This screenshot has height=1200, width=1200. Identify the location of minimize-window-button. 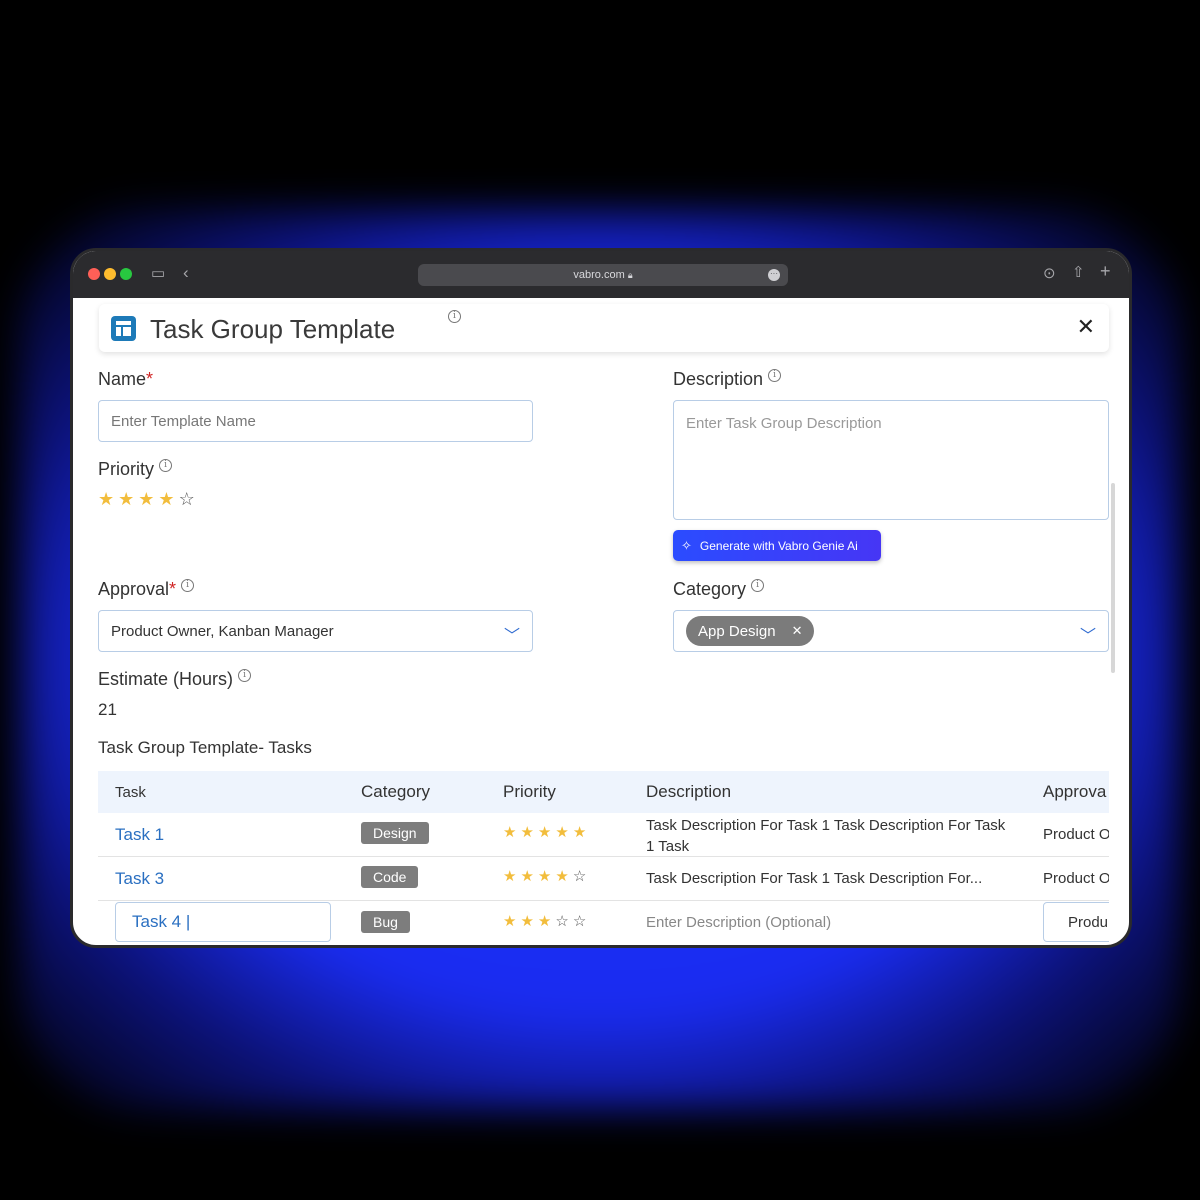
(110, 274).